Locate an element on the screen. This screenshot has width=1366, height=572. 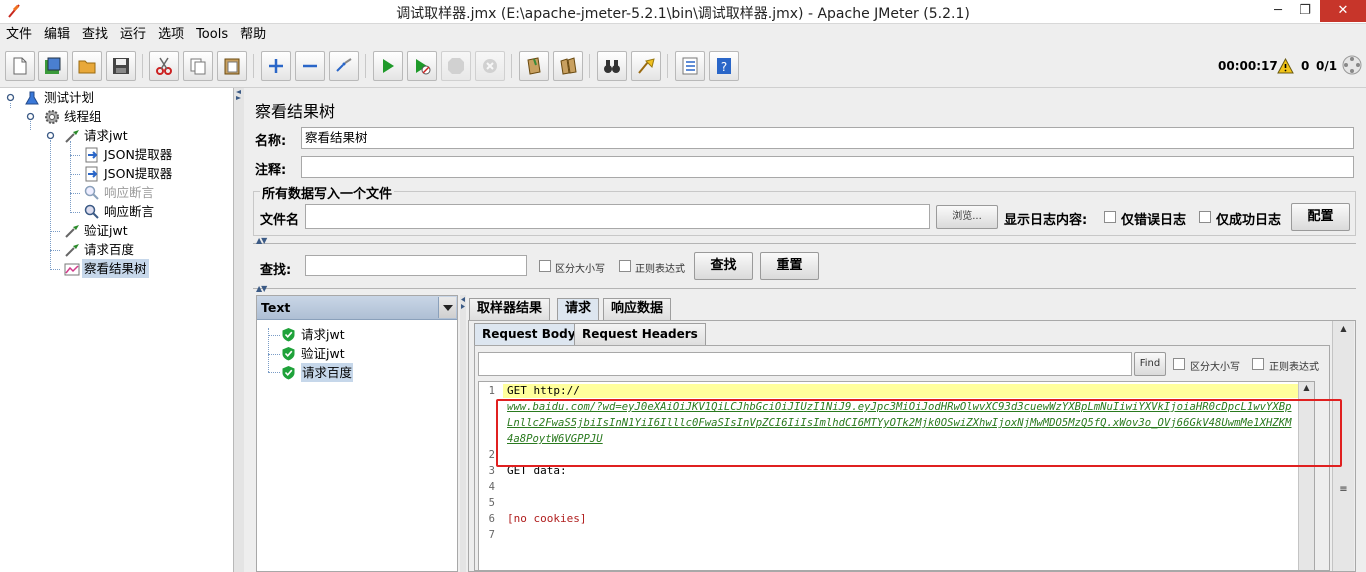
broom-reset-icon is located at coordinates (646, 66).